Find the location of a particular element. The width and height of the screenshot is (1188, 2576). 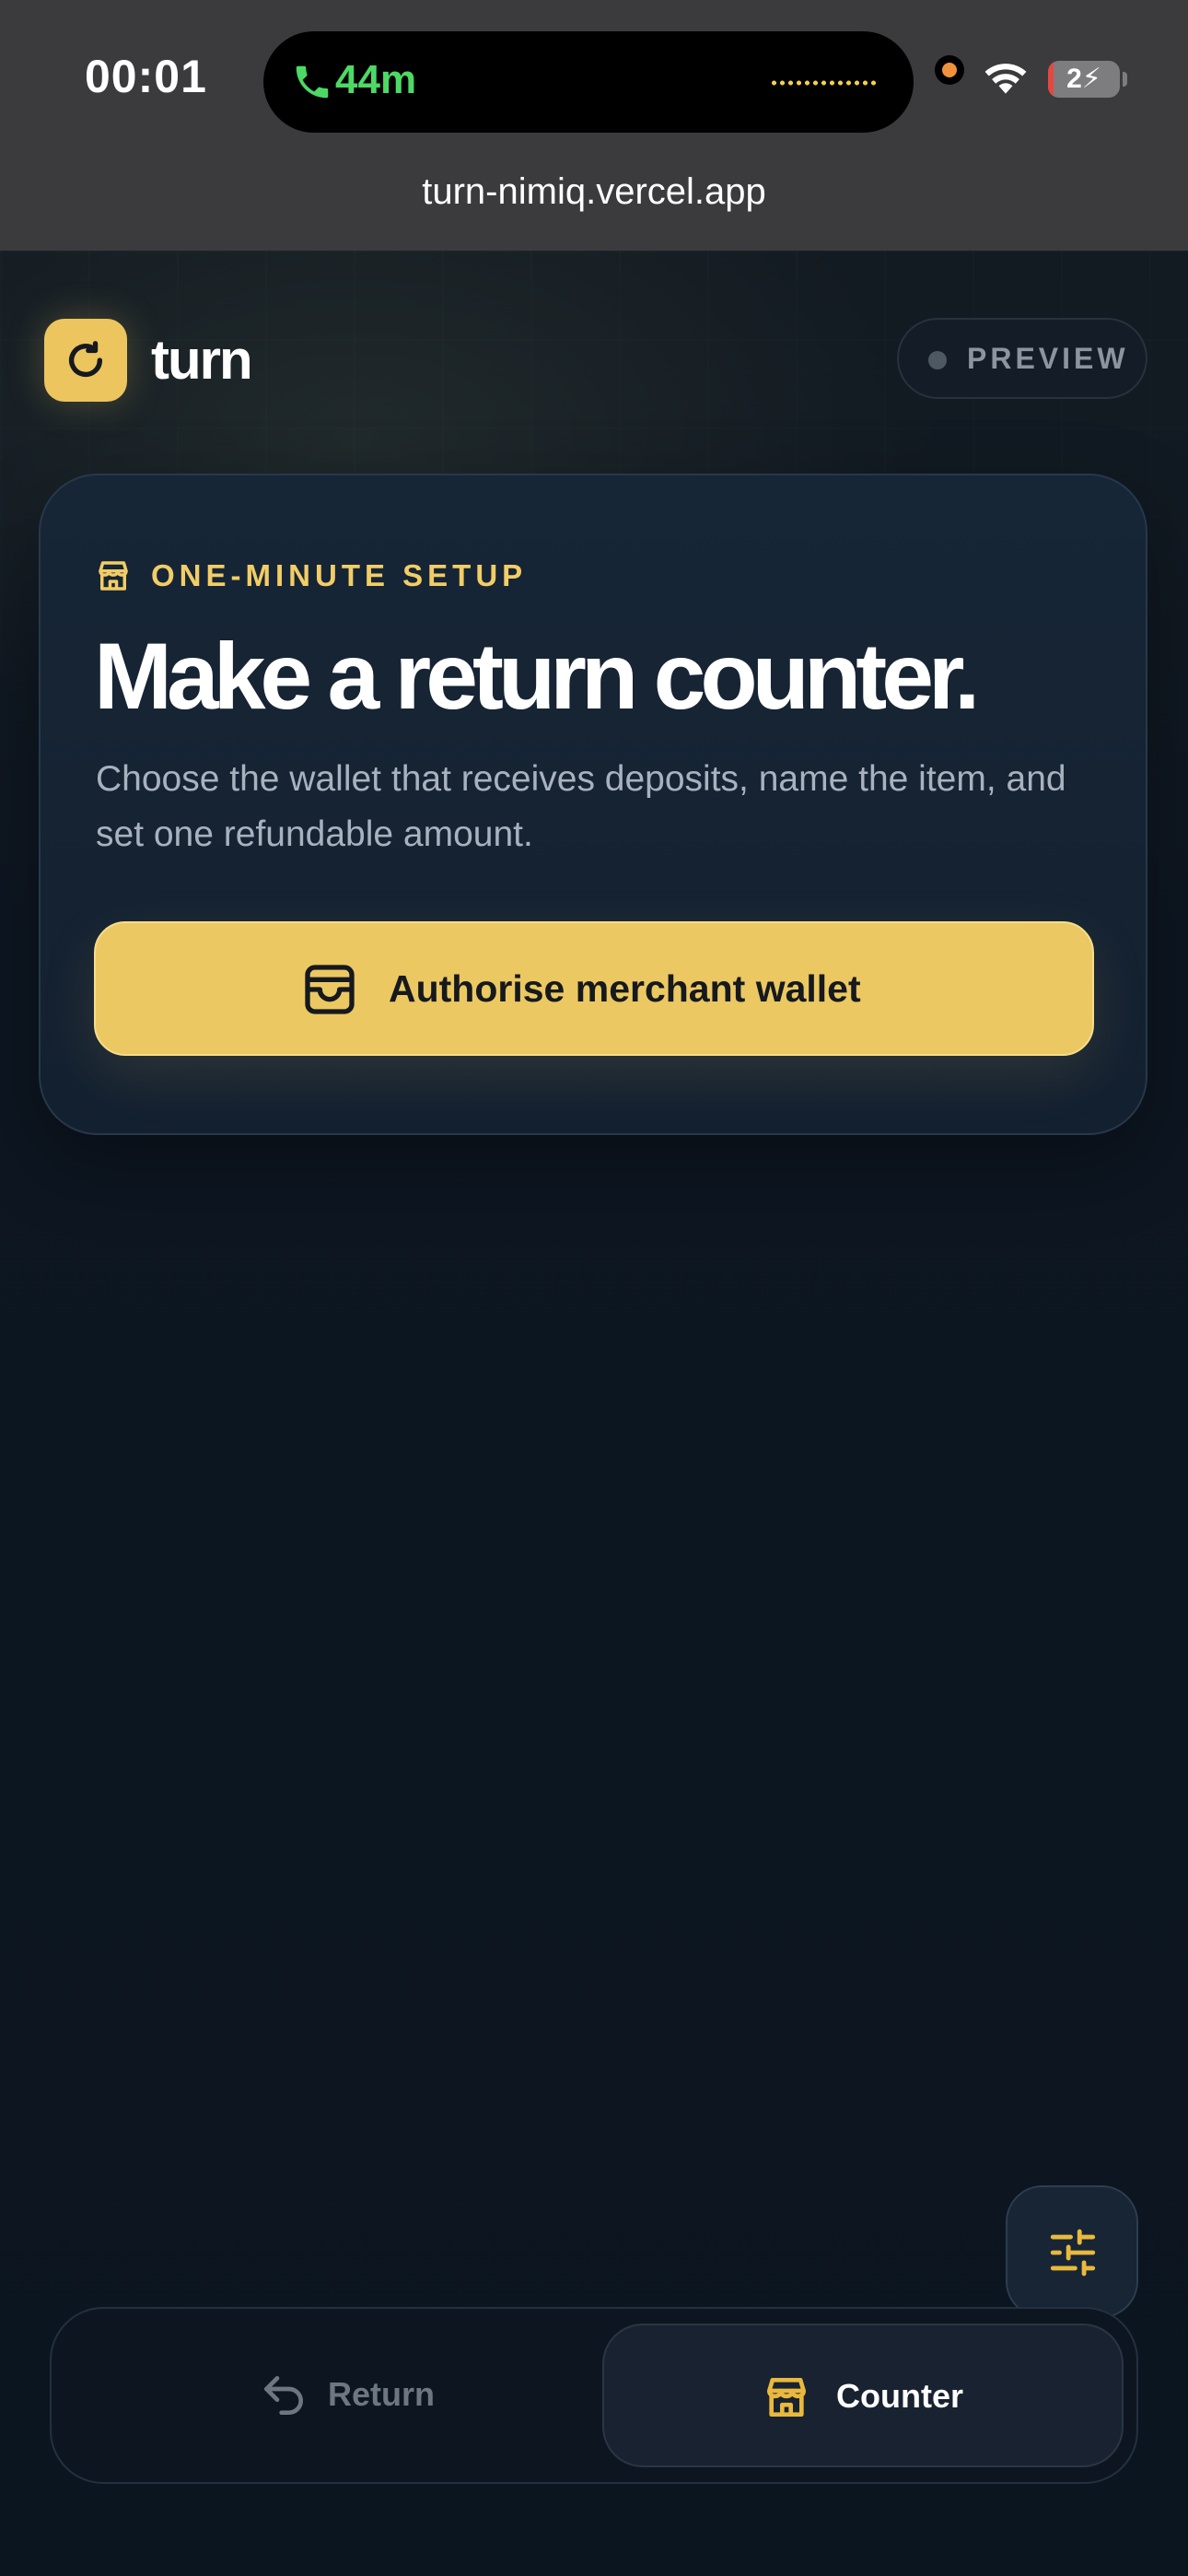

battery-icon: 2⚡ is located at coordinates (1084, 79).